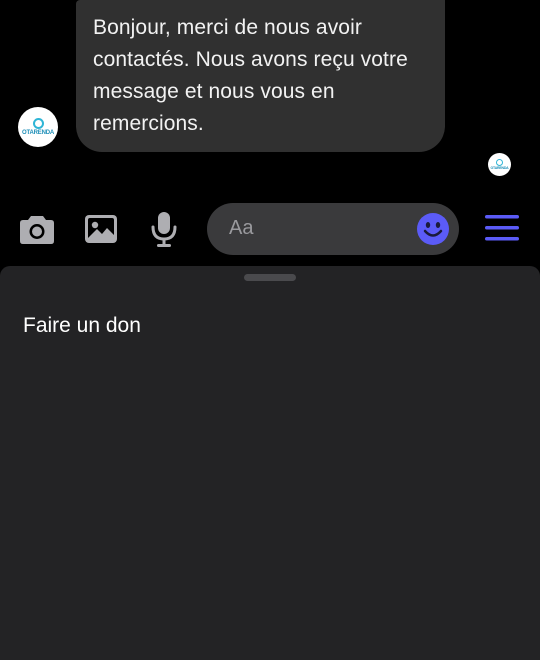 This screenshot has width=540, height=660. I want to click on camera-icon, so click(37, 230).